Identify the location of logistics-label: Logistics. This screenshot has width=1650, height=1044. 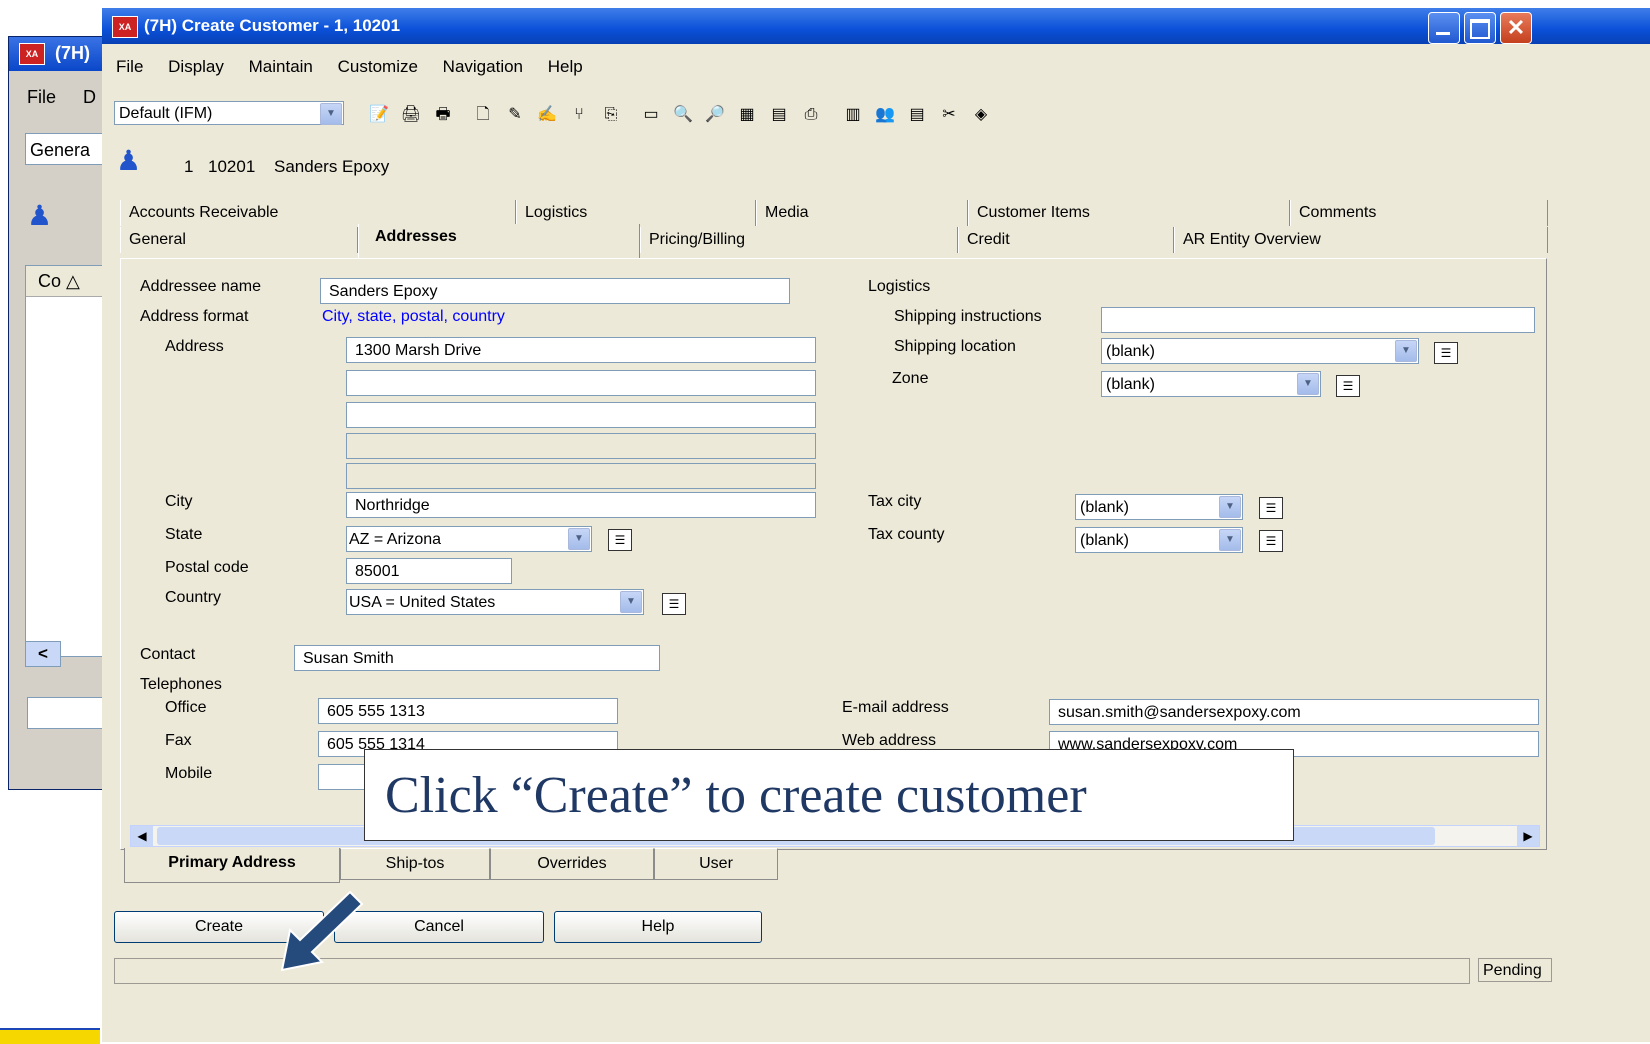
(899, 286).